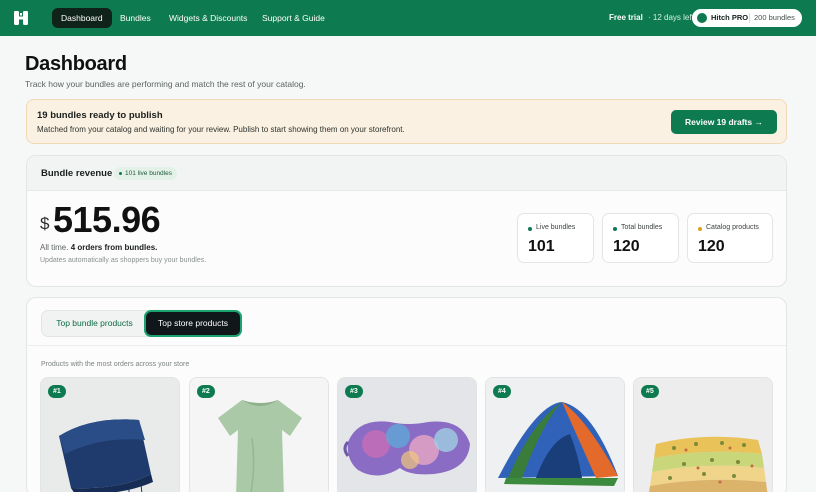 This screenshot has height=492, width=816. I want to click on live-bundles-badge: 101 live bundles, so click(145, 173).